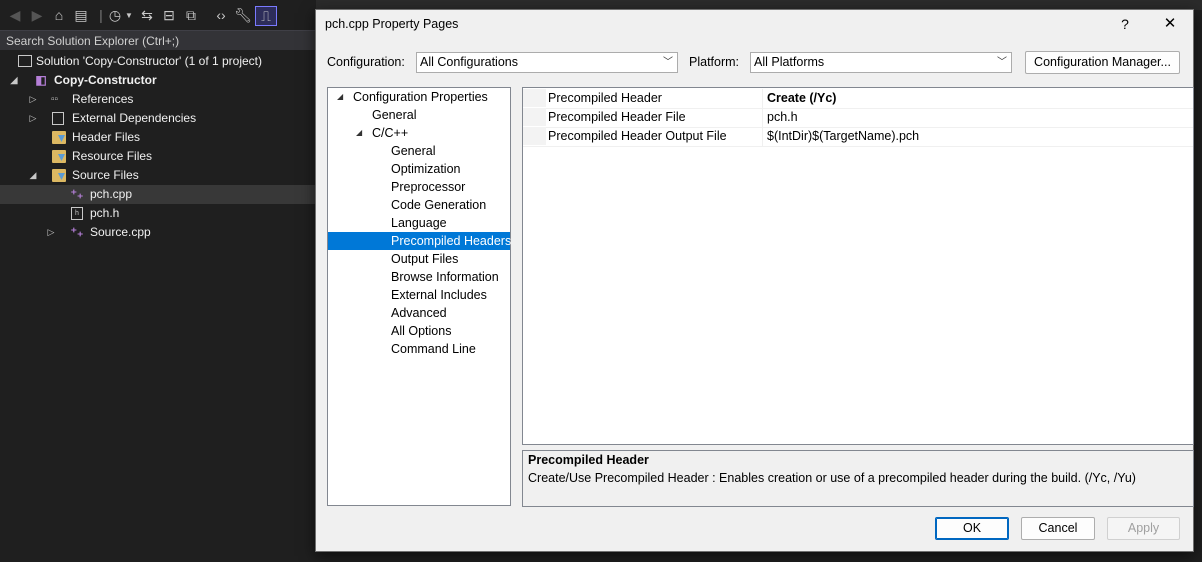  I want to click on nav-item-label: Command Line, so click(433, 349).